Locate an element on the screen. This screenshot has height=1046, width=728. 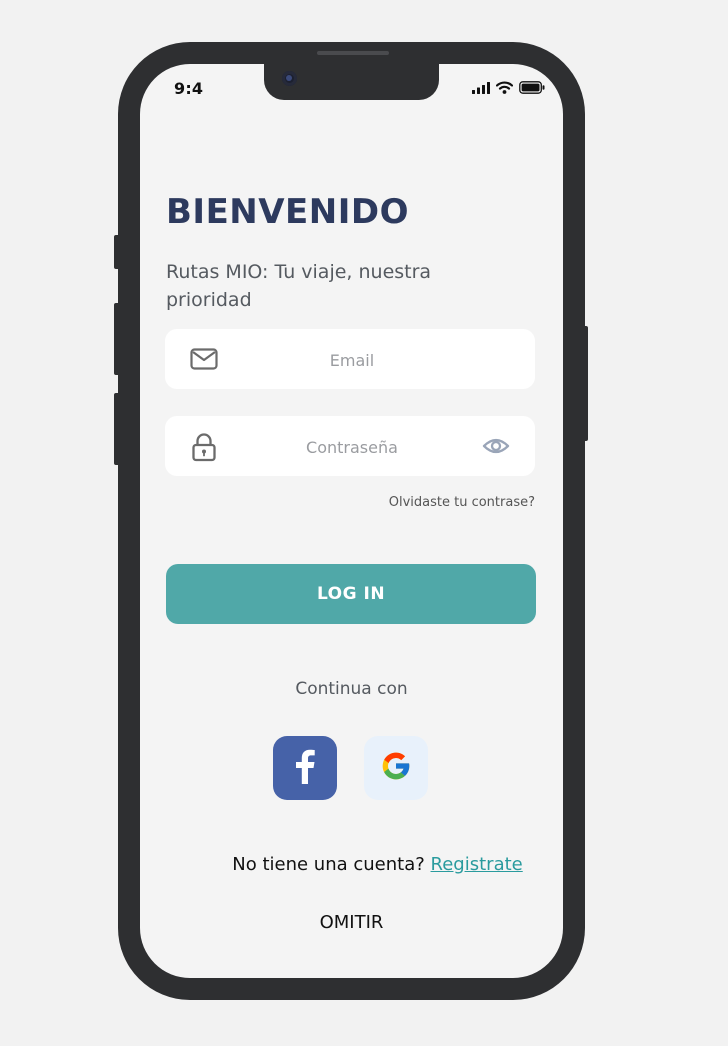
page-title: BIENVENIDO is located at coordinates (288, 212).